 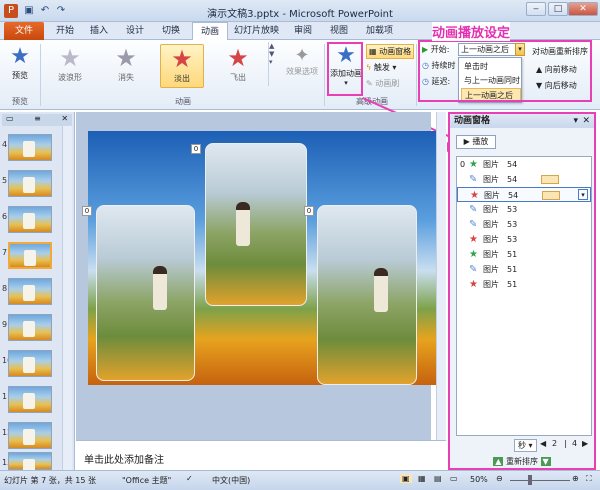 What do you see at coordinates (558, 9) in the screenshot?
I see `maximize-button: □` at bounding box center [558, 9].